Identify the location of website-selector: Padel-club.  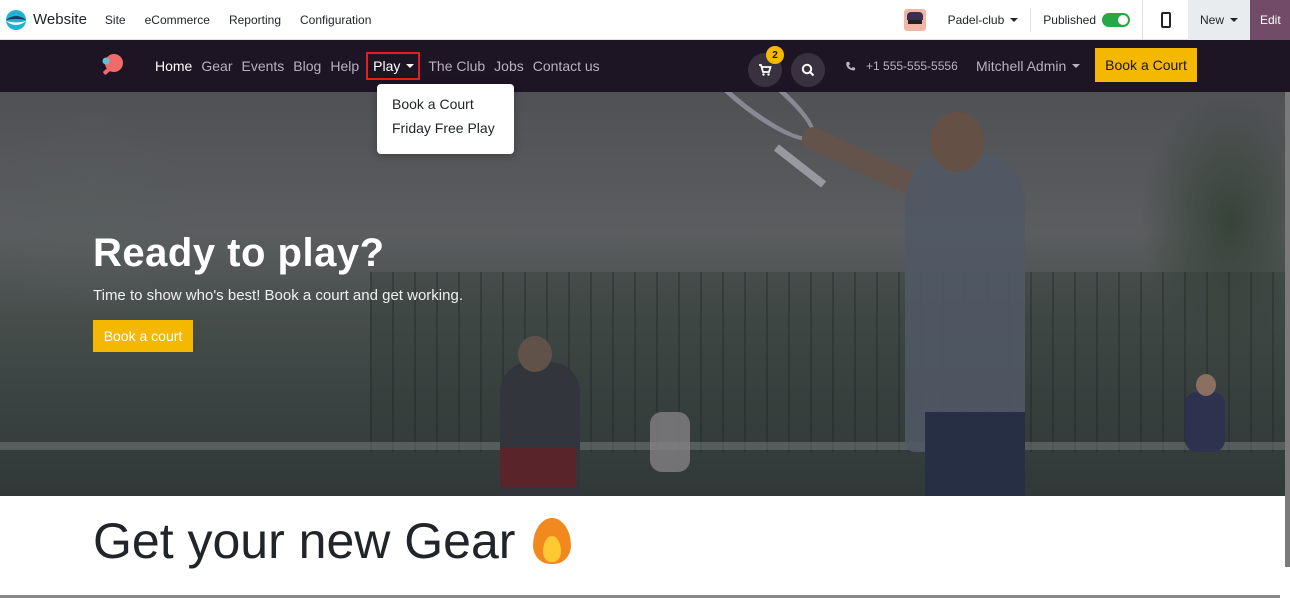
(990, 20).